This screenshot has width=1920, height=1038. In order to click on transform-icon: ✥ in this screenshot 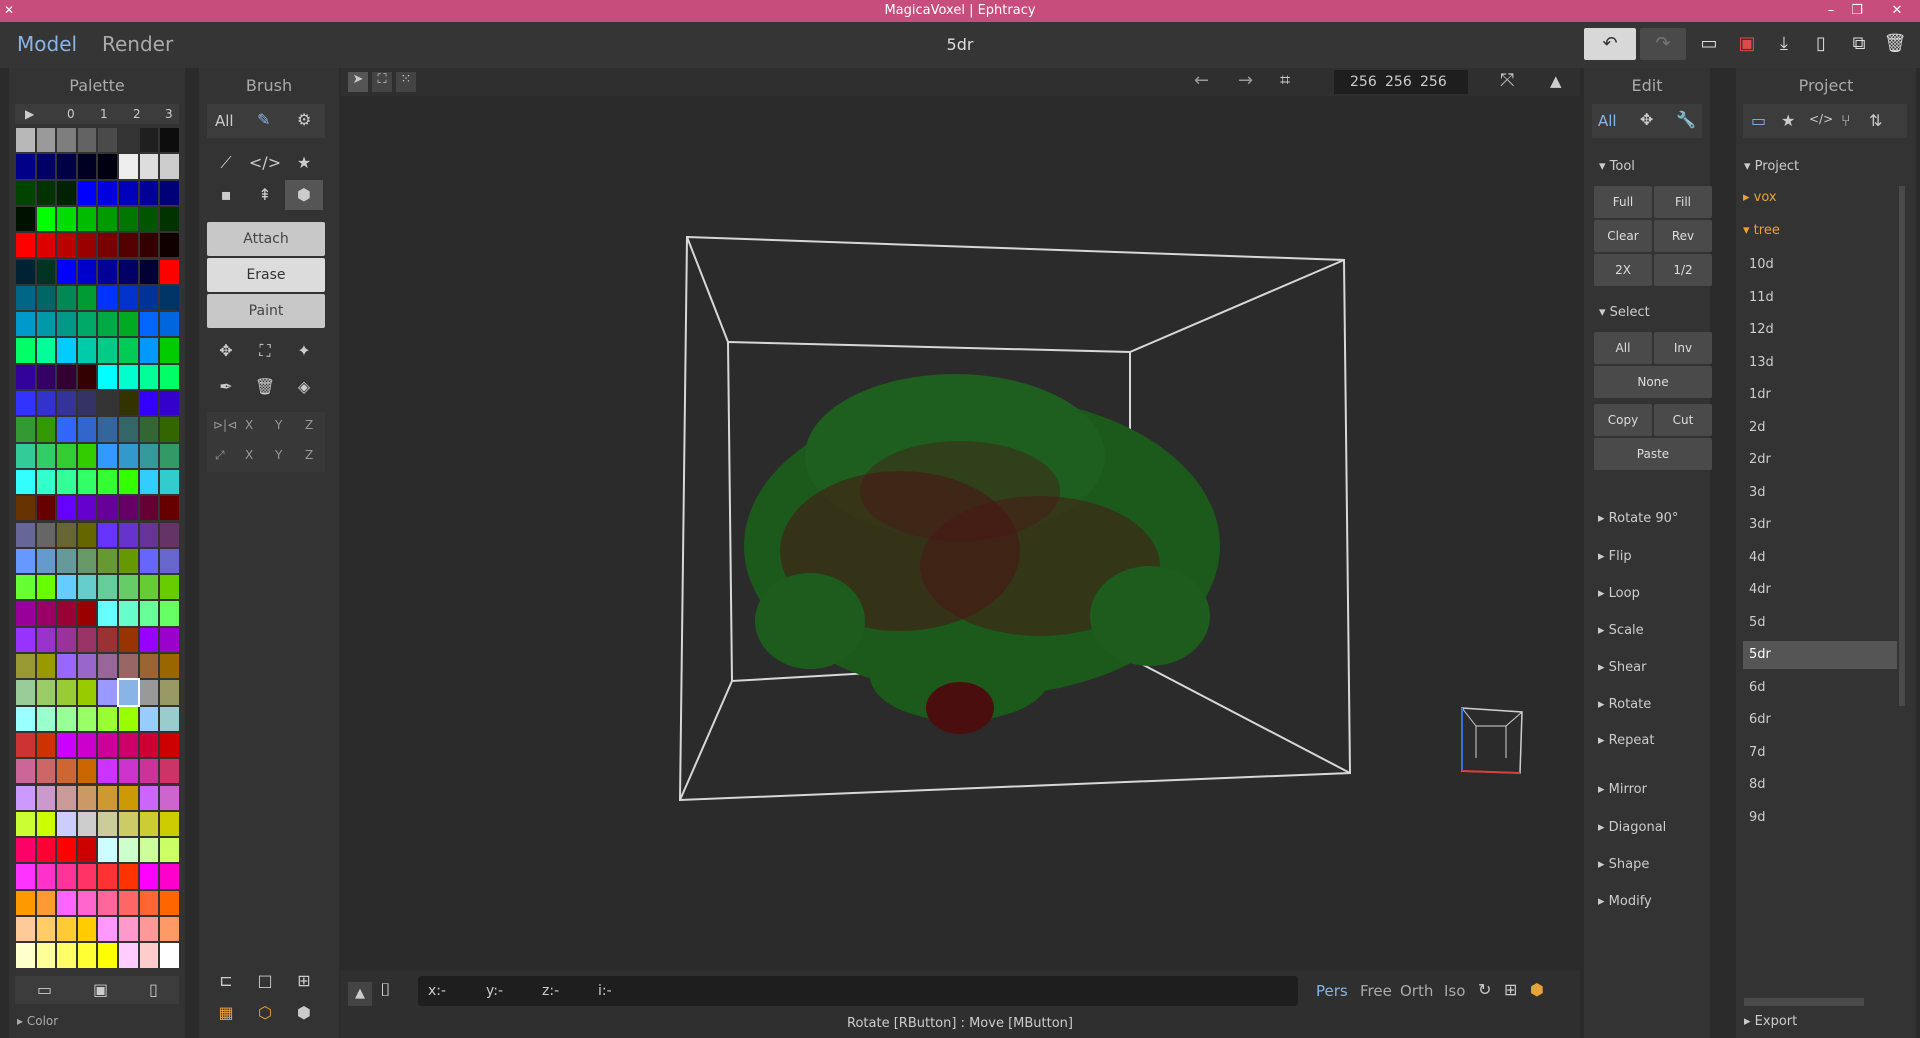, I will do `click(1646, 119)`.